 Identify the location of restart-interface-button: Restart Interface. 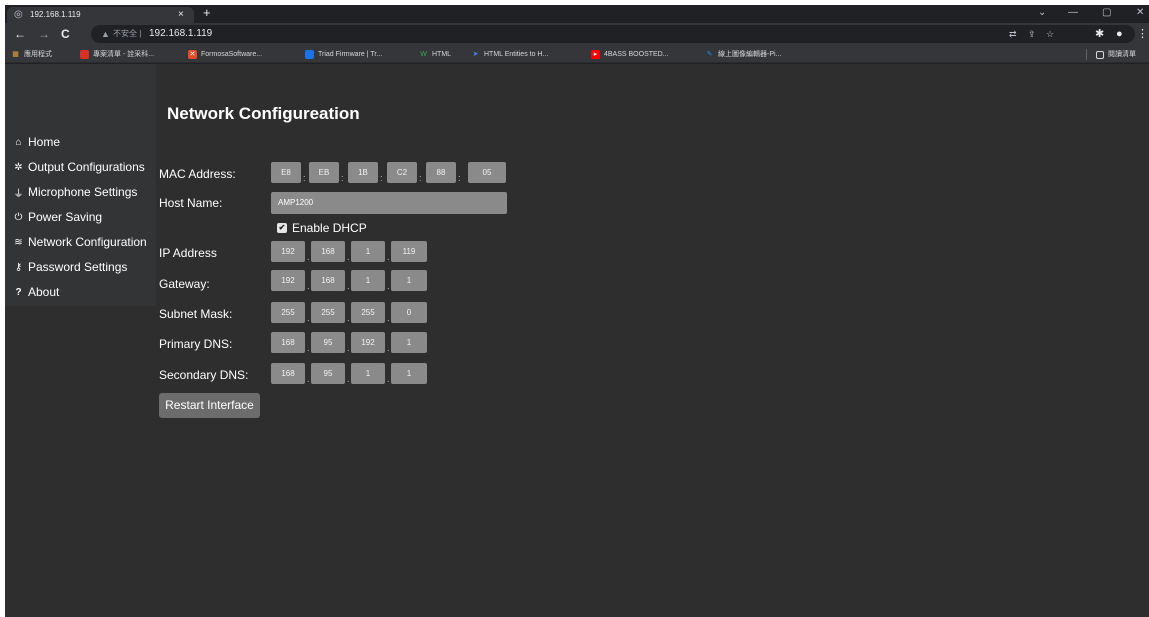
(209, 405).